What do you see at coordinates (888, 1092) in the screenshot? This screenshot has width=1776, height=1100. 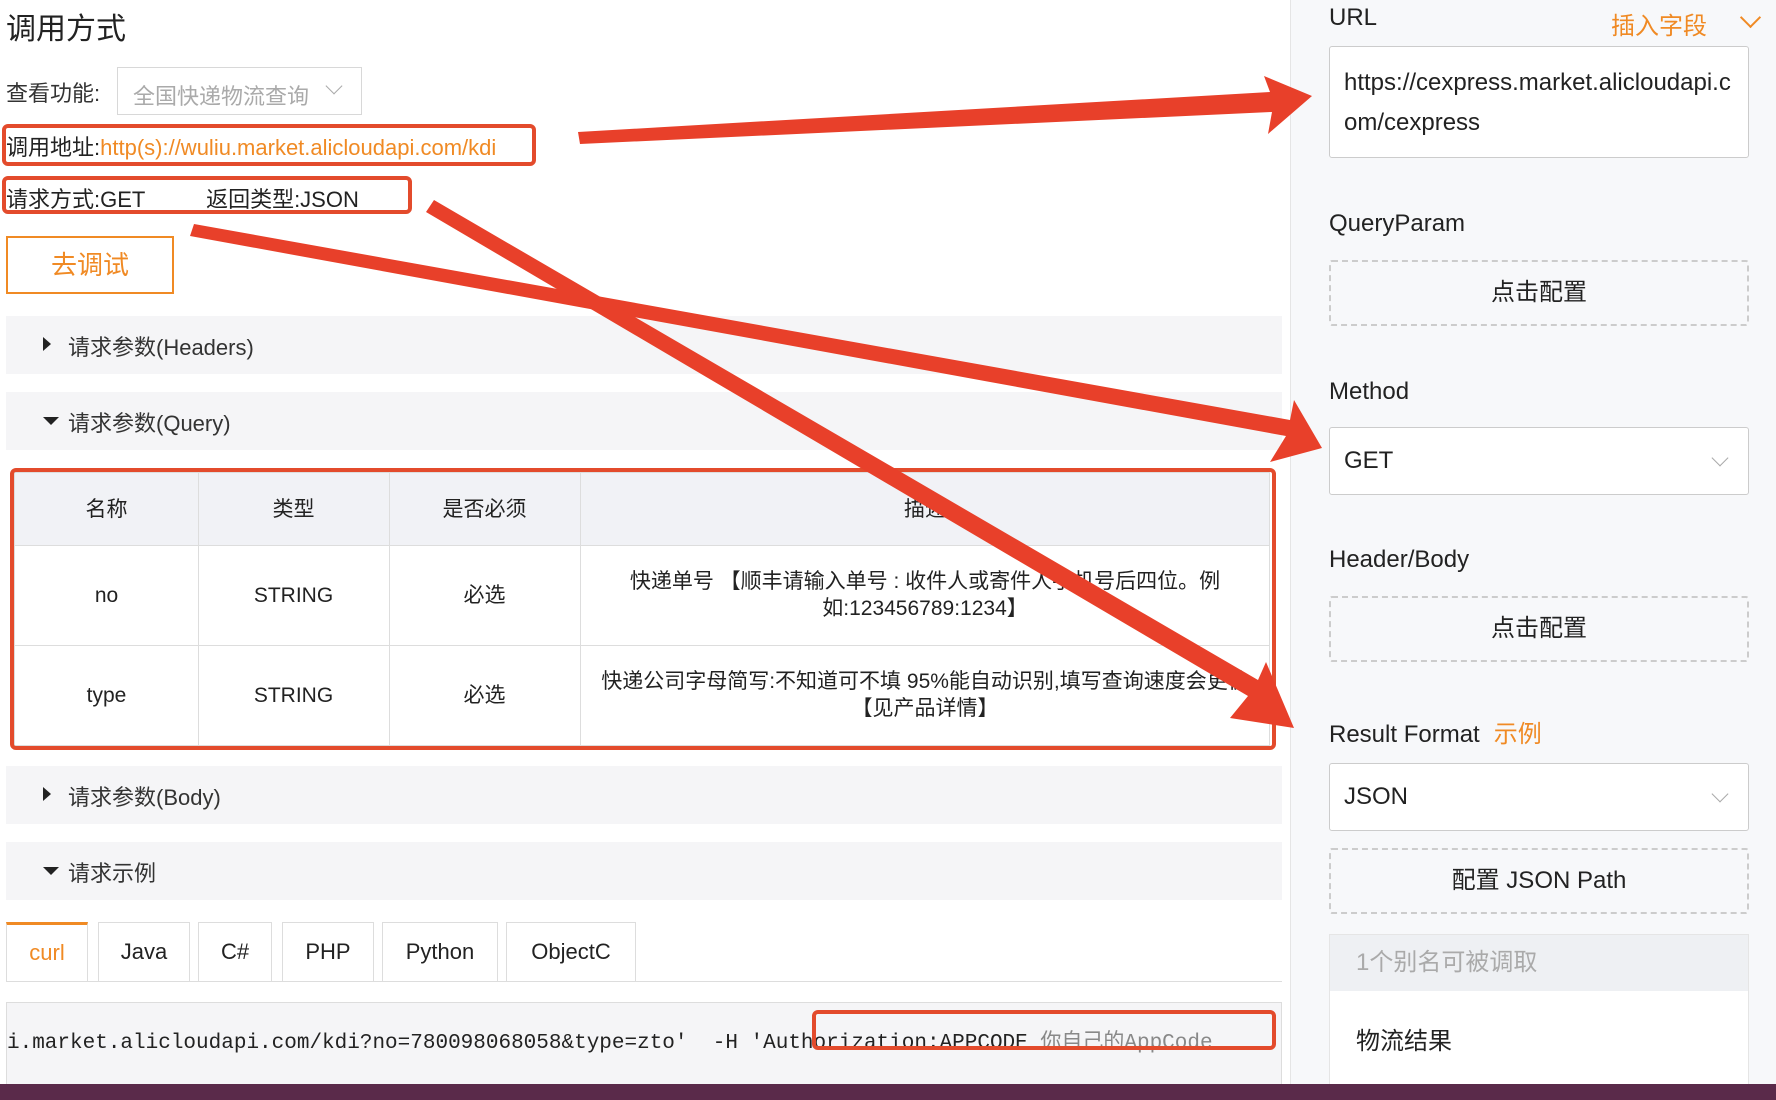 I see `desktop-taskbar-strip` at bounding box center [888, 1092].